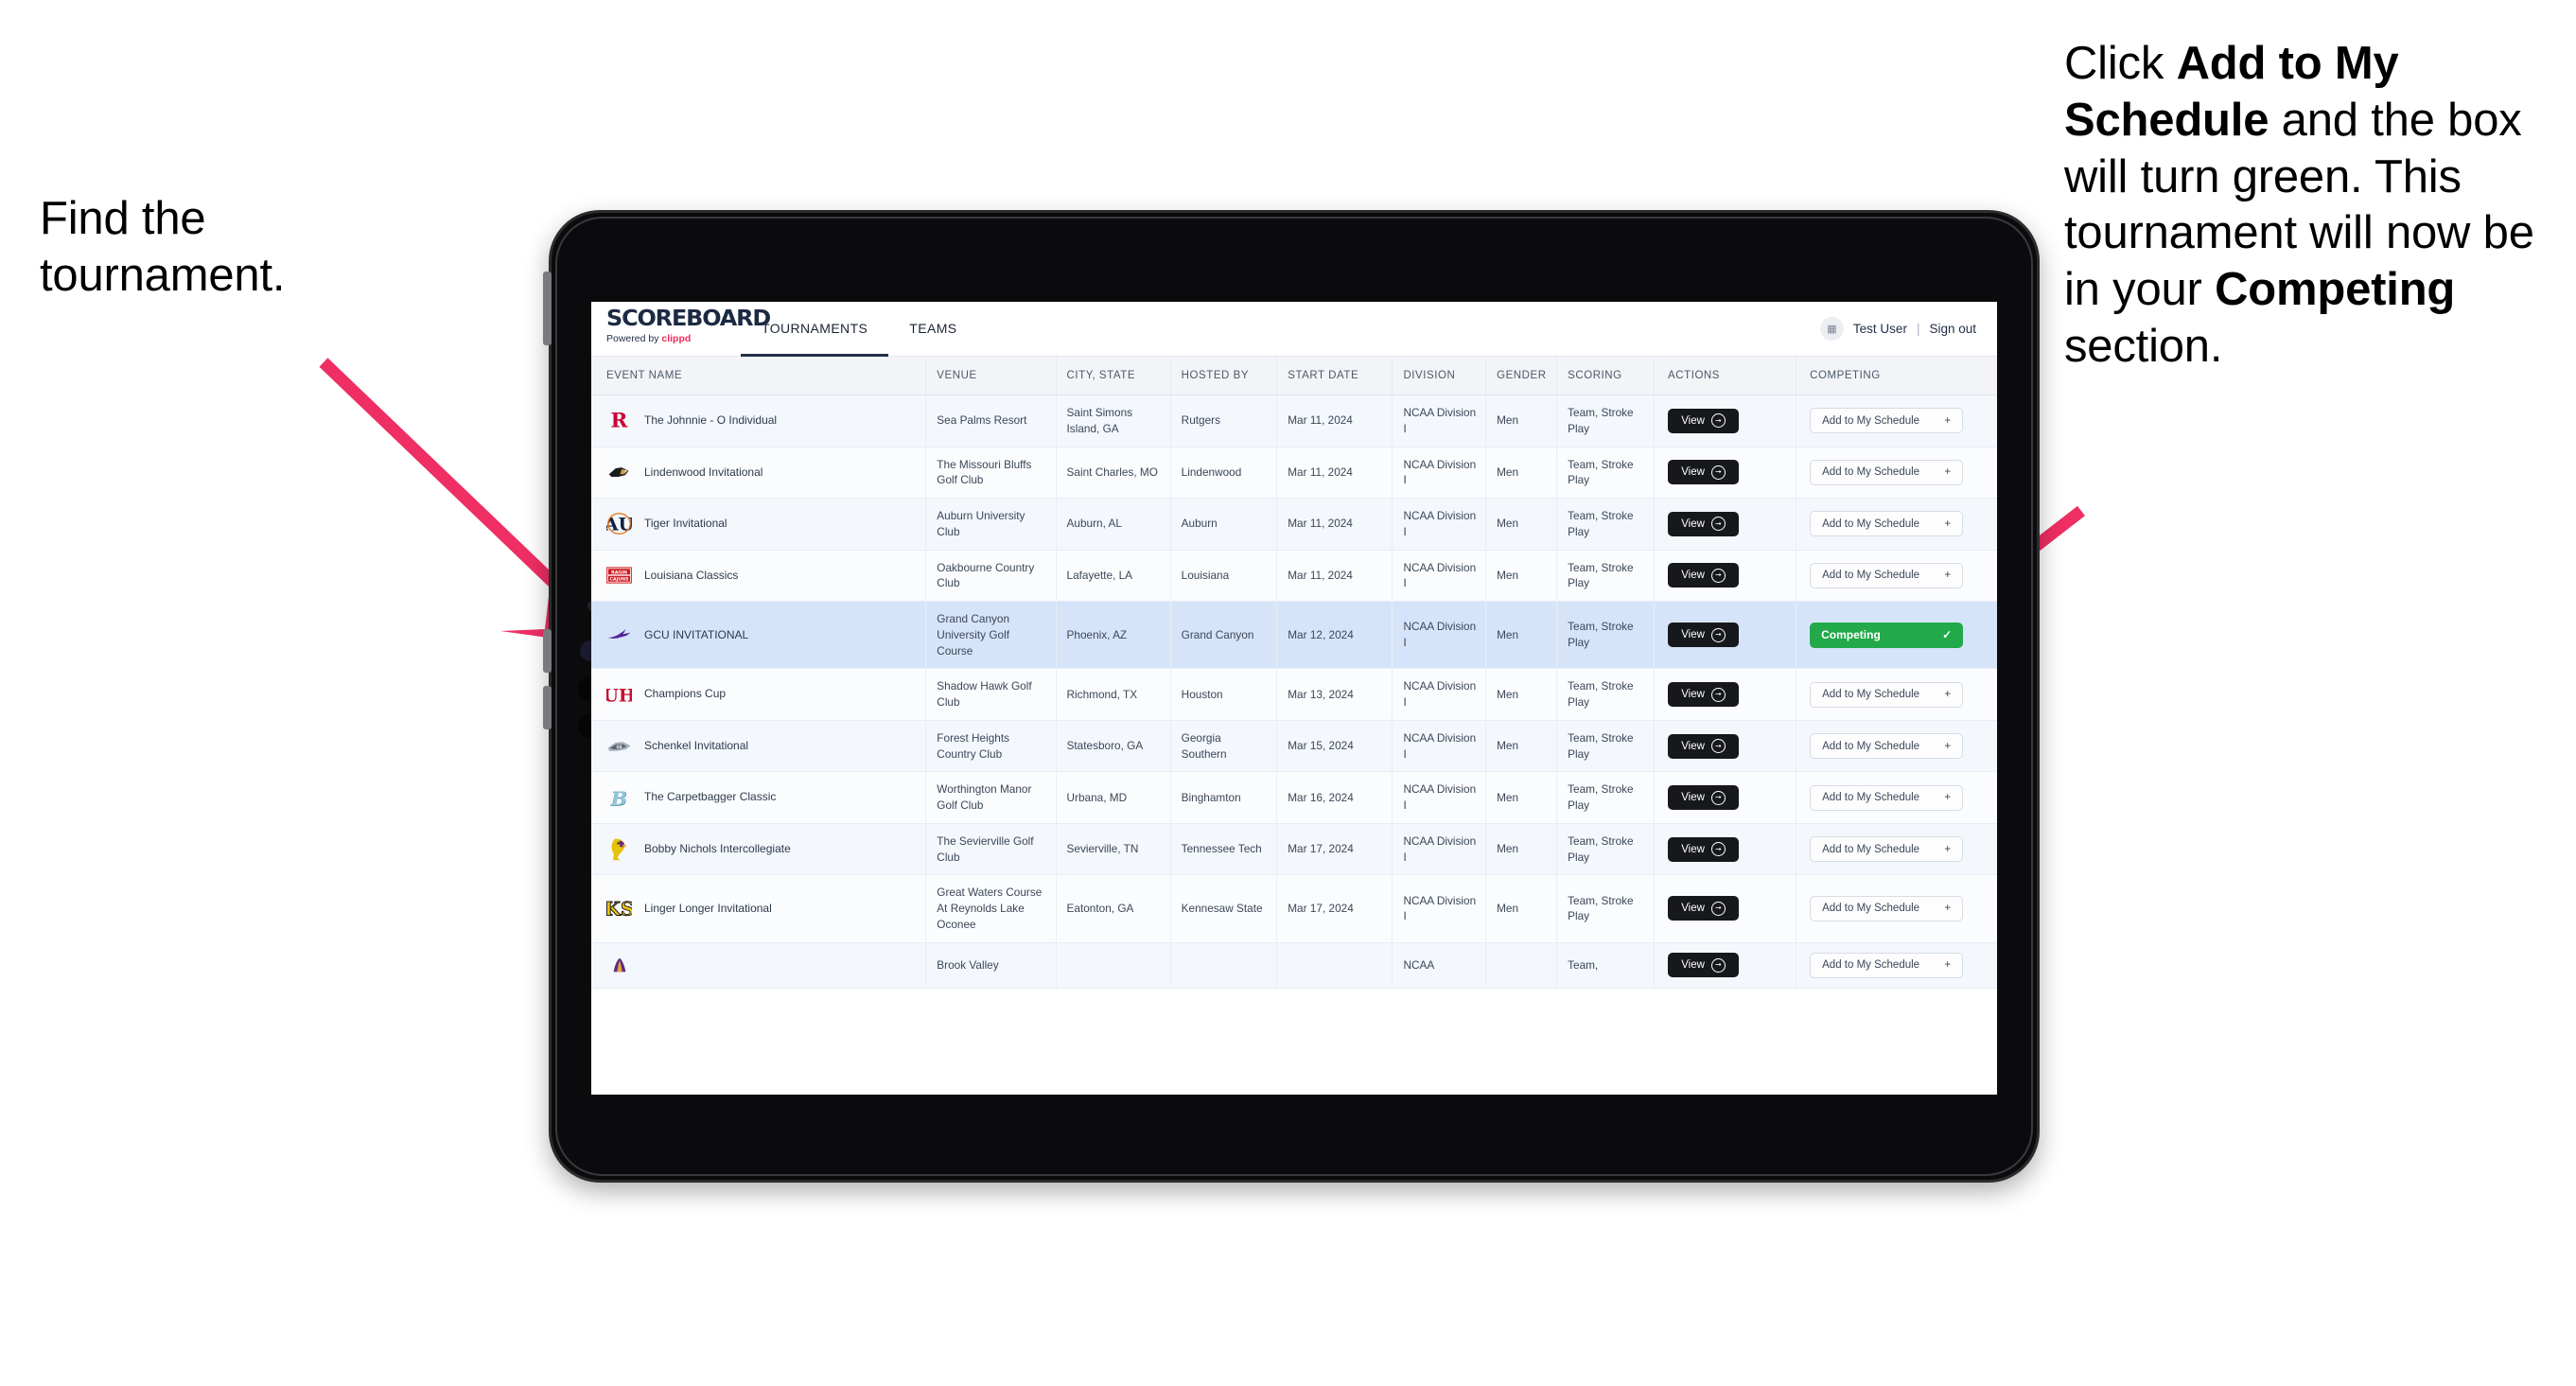 The height and width of the screenshot is (1386, 2576). What do you see at coordinates (547, 308) in the screenshot?
I see `tablet-power-button` at bounding box center [547, 308].